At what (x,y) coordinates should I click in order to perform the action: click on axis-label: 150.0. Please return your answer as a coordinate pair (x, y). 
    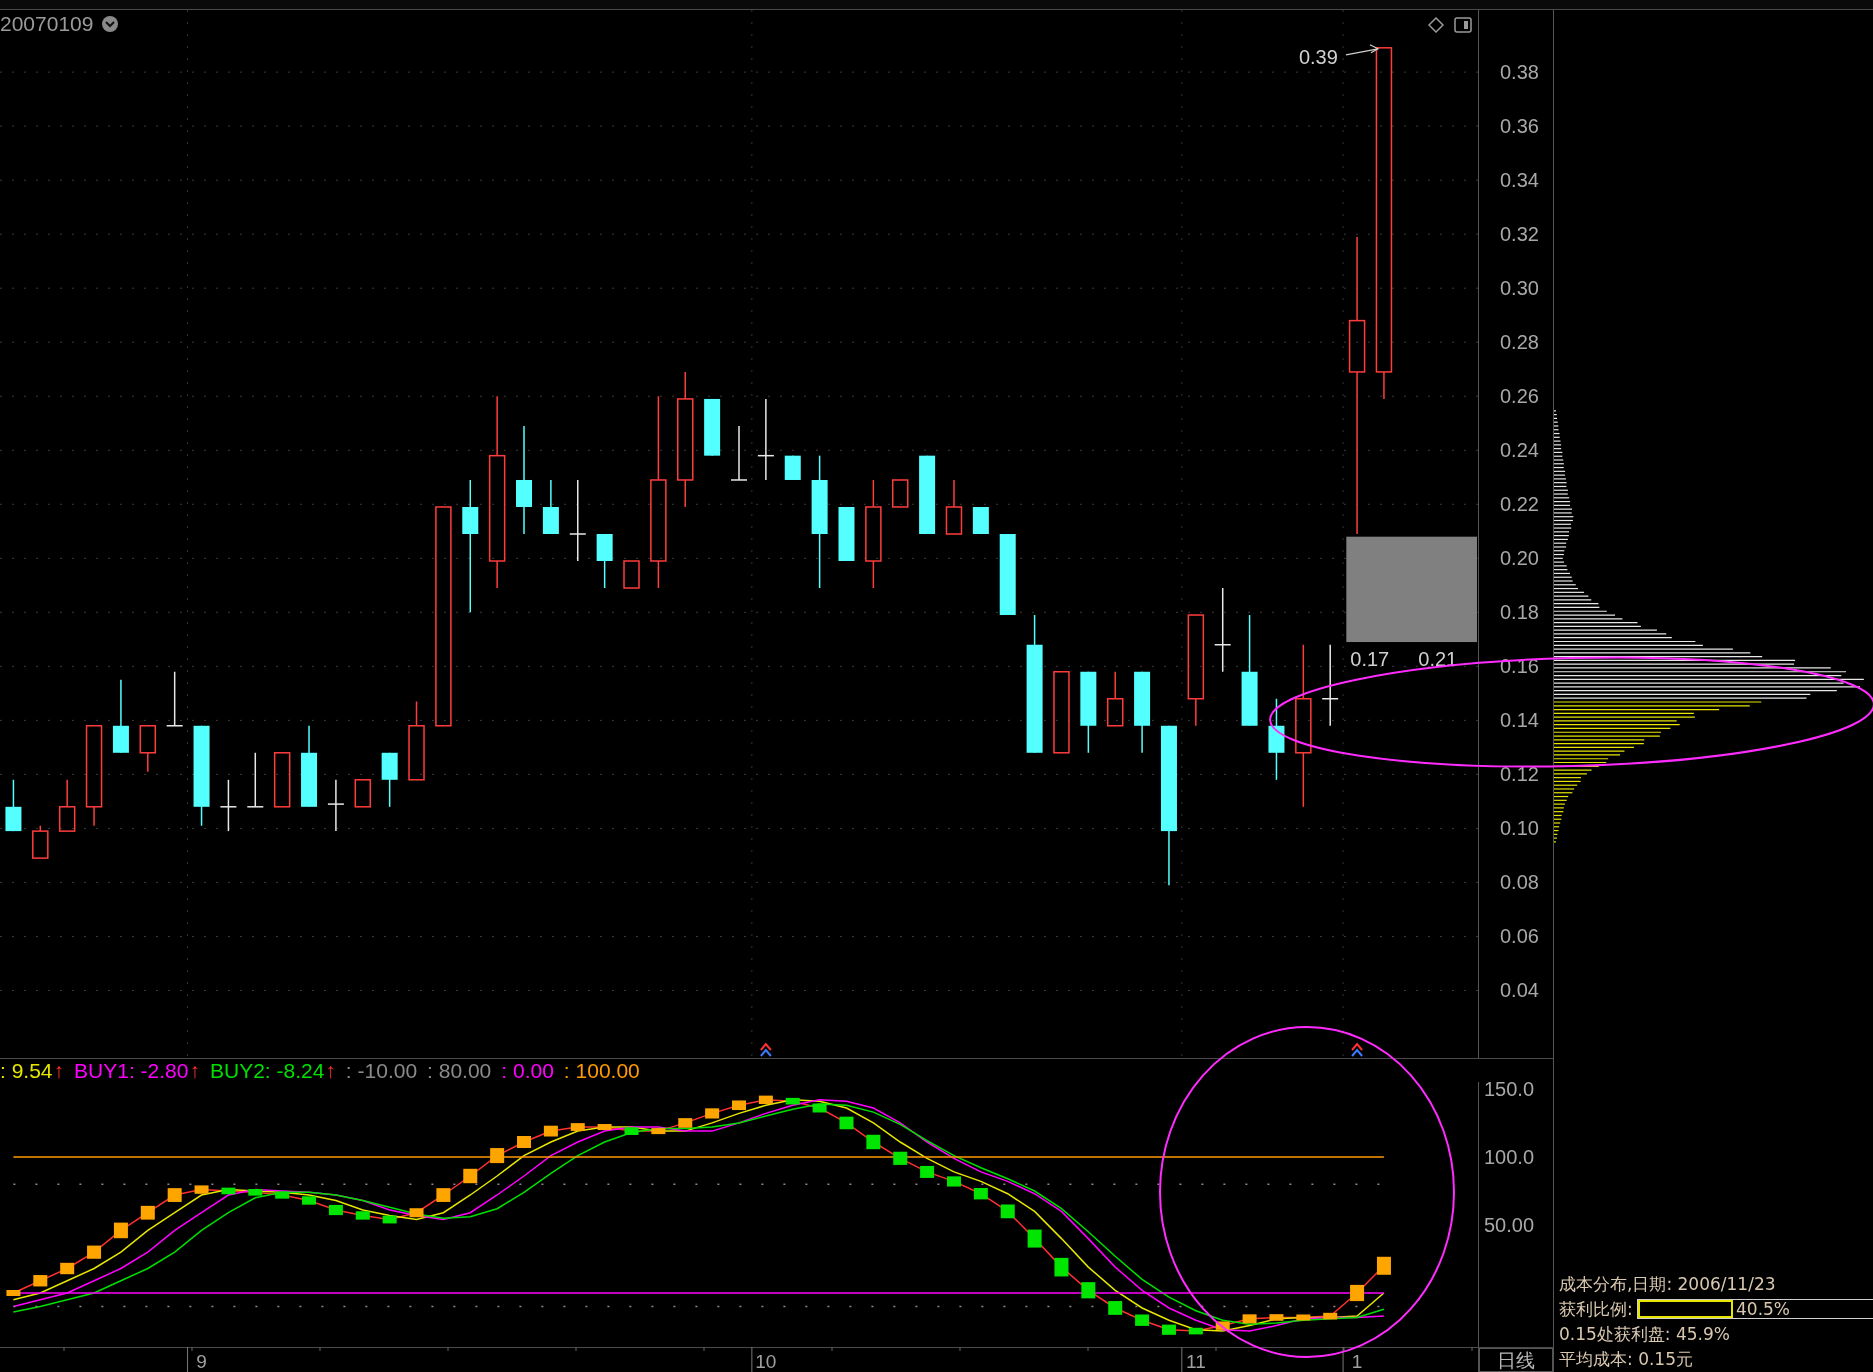
    Looking at the image, I should click on (1509, 1091).